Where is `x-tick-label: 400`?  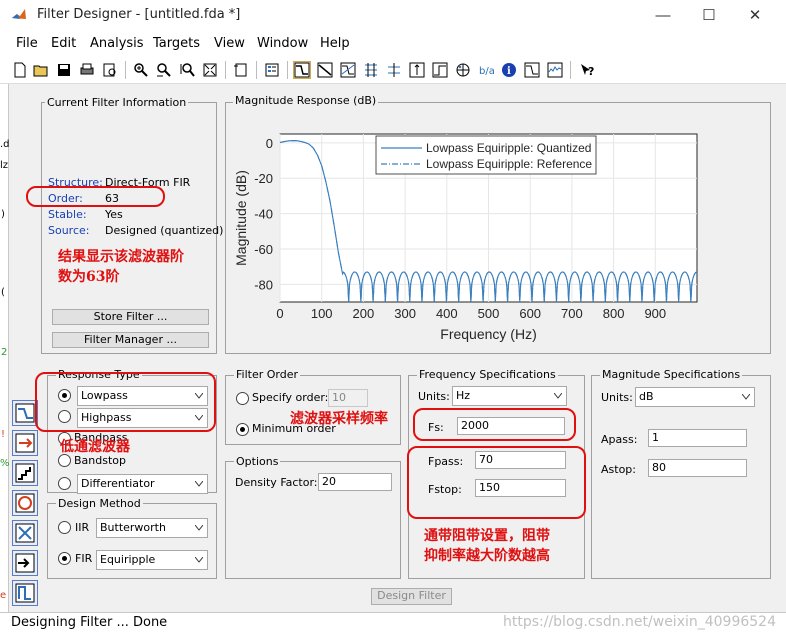
x-tick-label: 400 is located at coordinates (447, 313).